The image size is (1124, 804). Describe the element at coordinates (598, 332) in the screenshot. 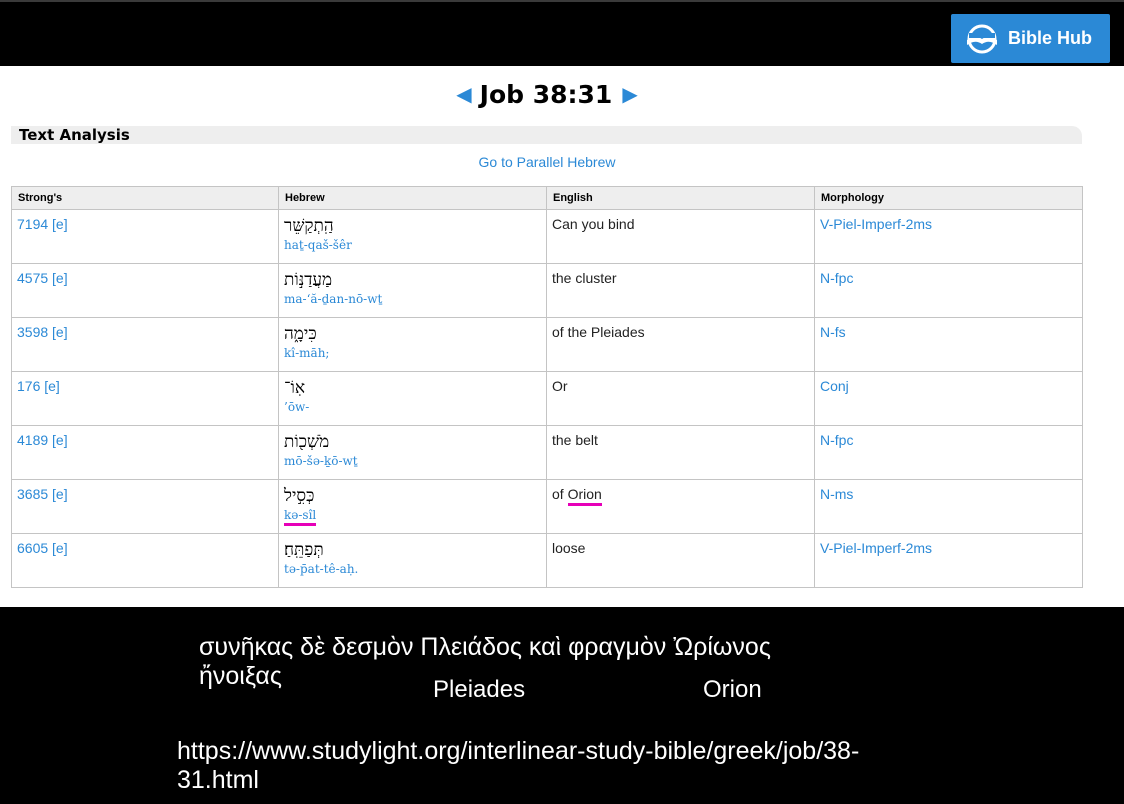

I see `english-gloss: of the Pleiades` at that location.